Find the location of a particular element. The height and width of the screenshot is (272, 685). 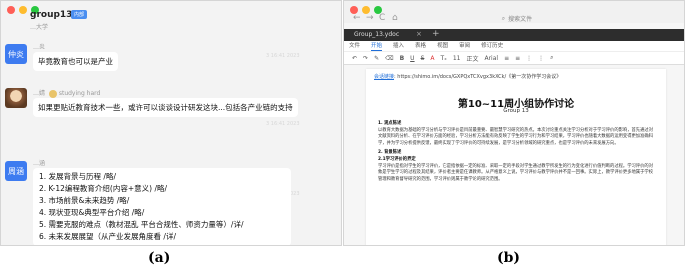

format-toolbar: ↶ ↷ ✎ ⌫ B U S A Tₓ 11 正文 Arial ≡ ≡ ⋮ ⋮ ⌕ is located at coordinates (514, 58).